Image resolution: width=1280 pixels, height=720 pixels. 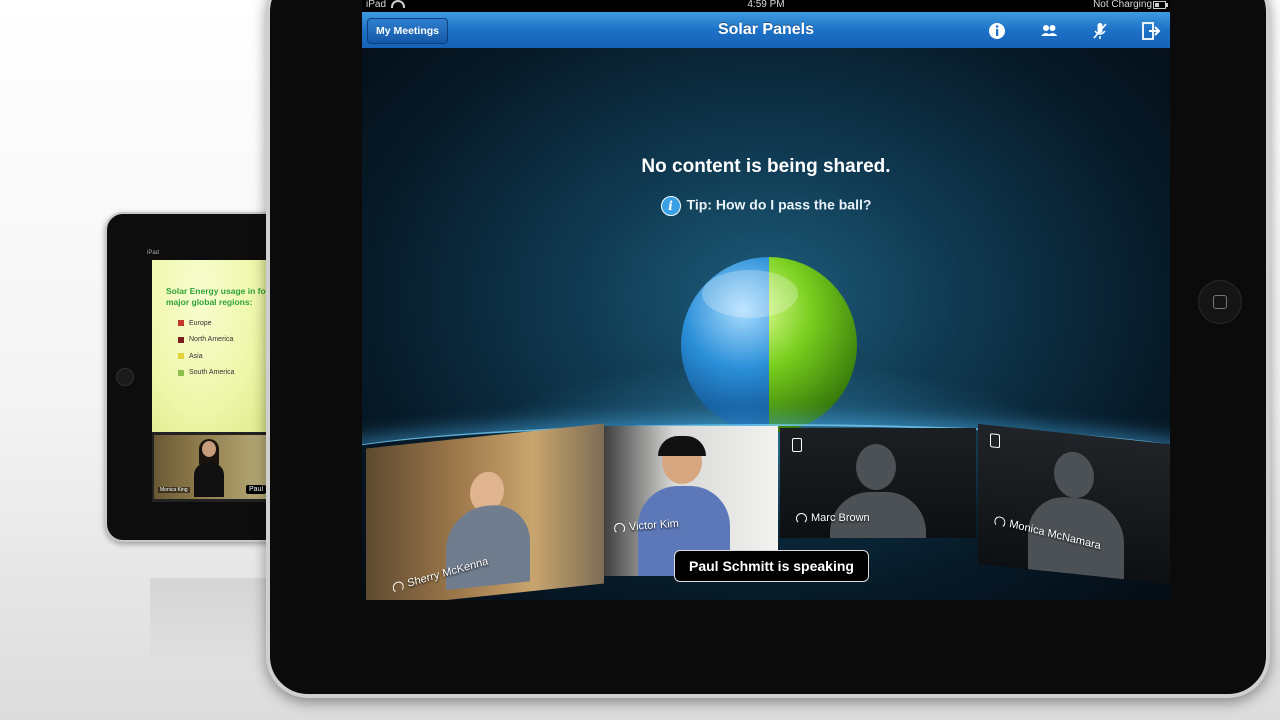 What do you see at coordinates (1100, 31) in the screenshot?
I see `mute-mic-icon` at bounding box center [1100, 31].